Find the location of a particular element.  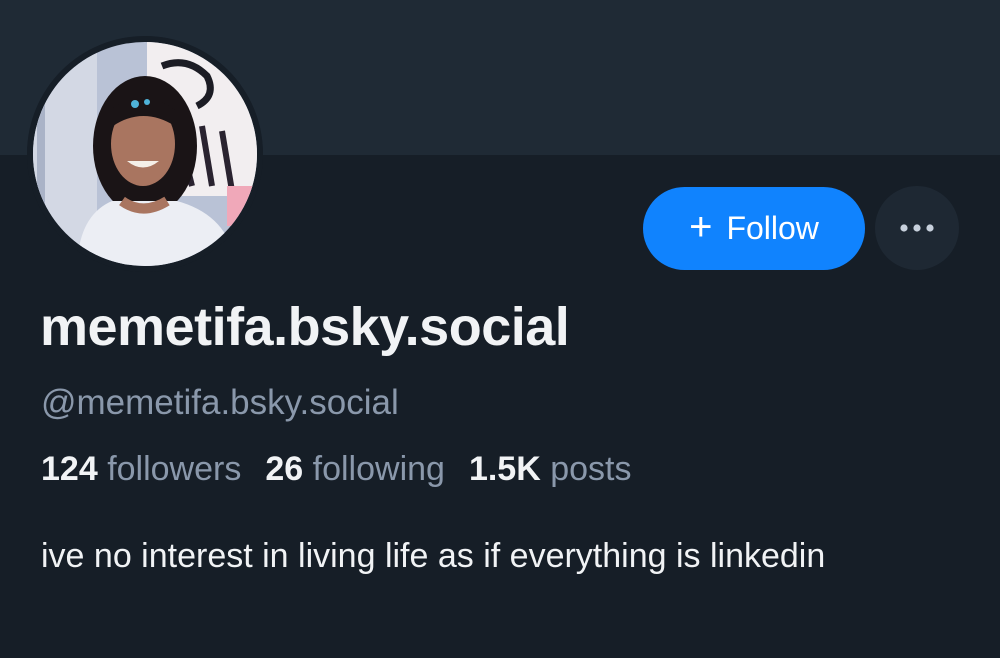

posts-stat: 1.5K posts is located at coordinates (550, 469).